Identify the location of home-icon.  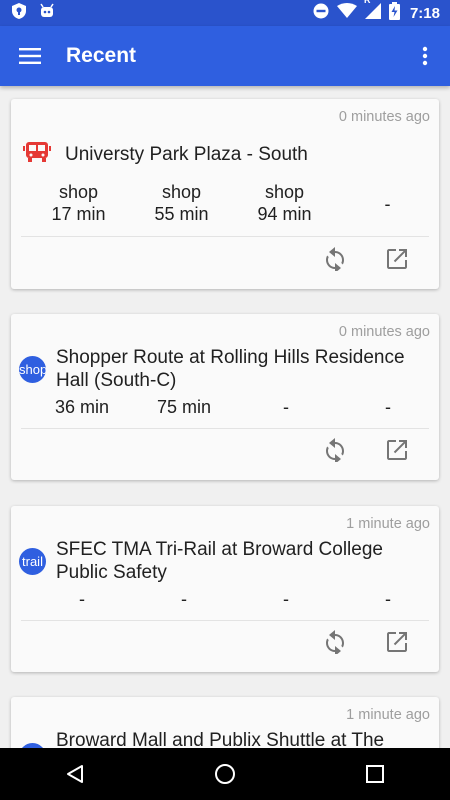
(225, 774).